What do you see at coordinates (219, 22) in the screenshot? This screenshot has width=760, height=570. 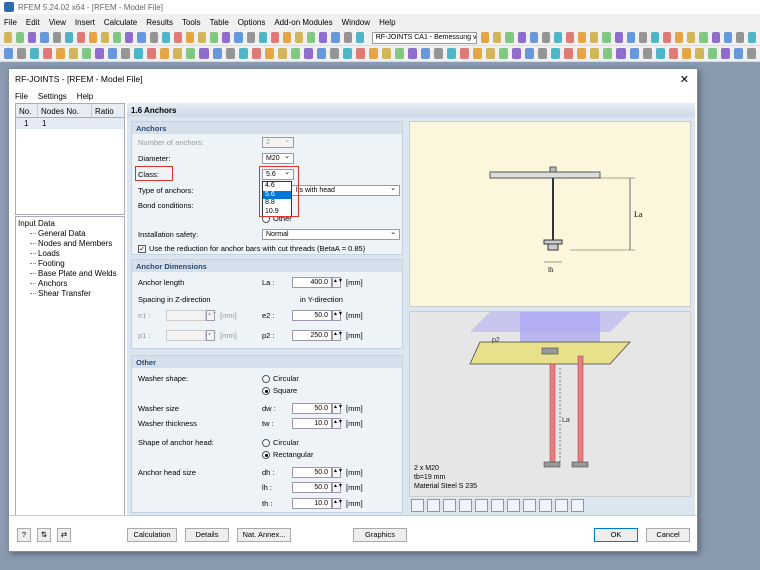 I see `menu-table: Table` at bounding box center [219, 22].